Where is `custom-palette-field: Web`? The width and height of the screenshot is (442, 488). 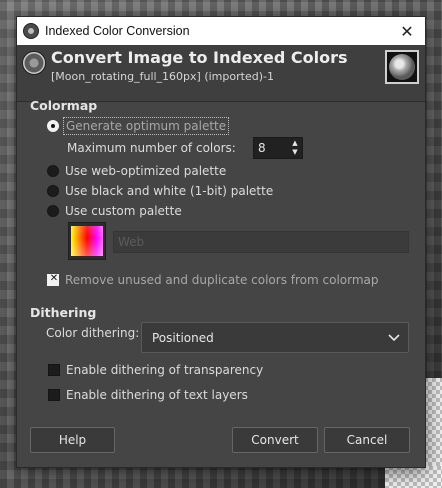
custom-palette-field: Web is located at coordinates (261, 242).